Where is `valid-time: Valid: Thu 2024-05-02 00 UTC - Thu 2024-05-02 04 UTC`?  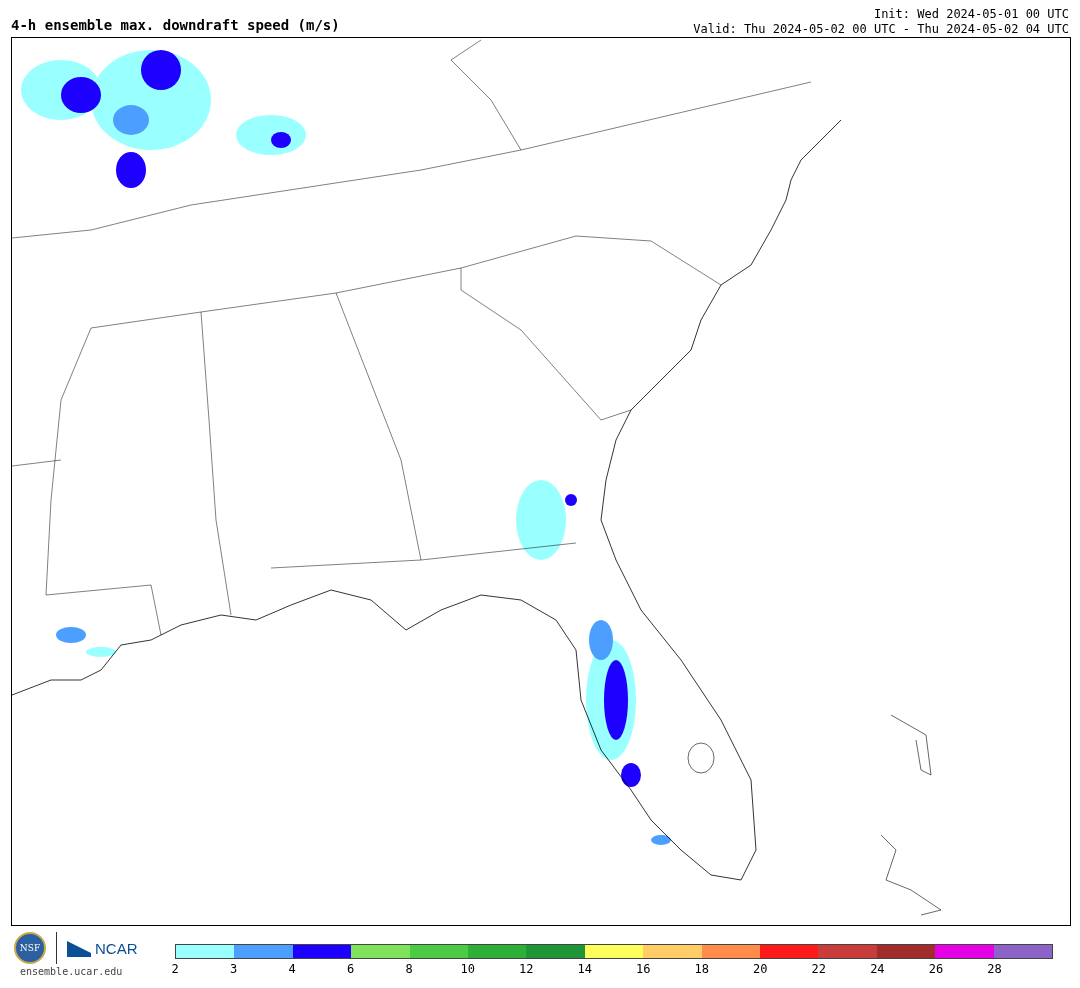 valid-time: Valid: Thu 2024-05-02 00 UTC - Thu 2024-05-02 04 UTC is located at coordinates (881, 29).